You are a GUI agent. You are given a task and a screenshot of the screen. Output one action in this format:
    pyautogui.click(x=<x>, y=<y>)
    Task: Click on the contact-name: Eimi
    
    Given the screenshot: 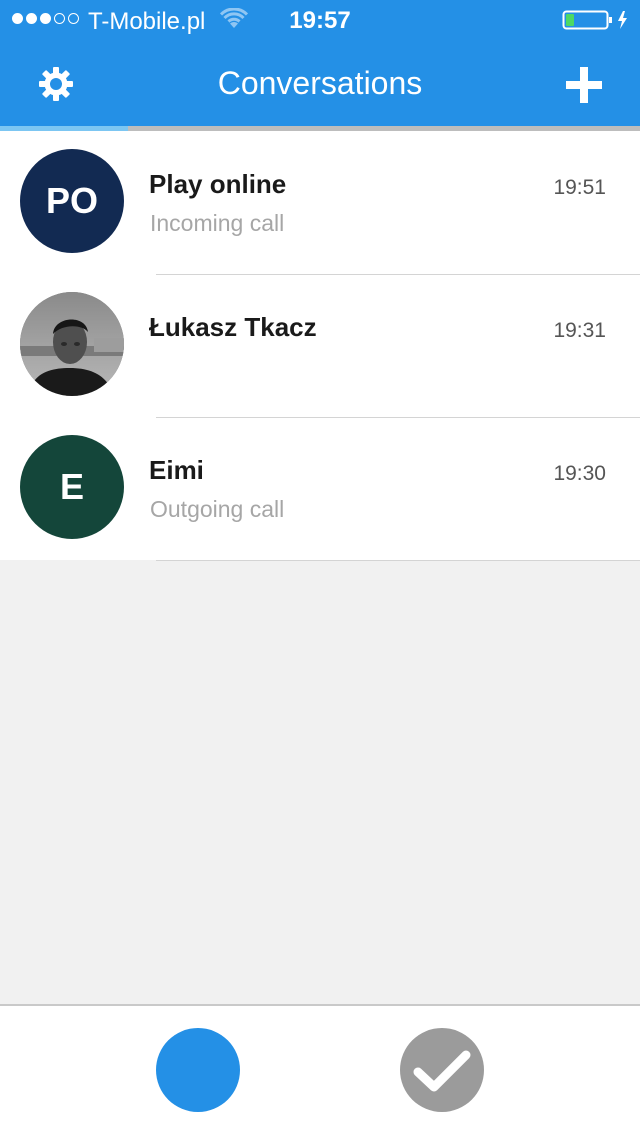 What is the action you would take?
    pyautogui.click(x=176, y=470)
    